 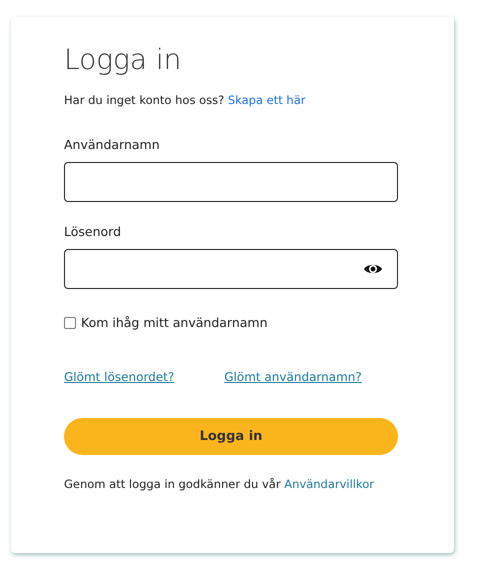 I want to click on signup-prompt: Har du inget konto hos oss? Skapa ett här, so click(x=185, y=100).